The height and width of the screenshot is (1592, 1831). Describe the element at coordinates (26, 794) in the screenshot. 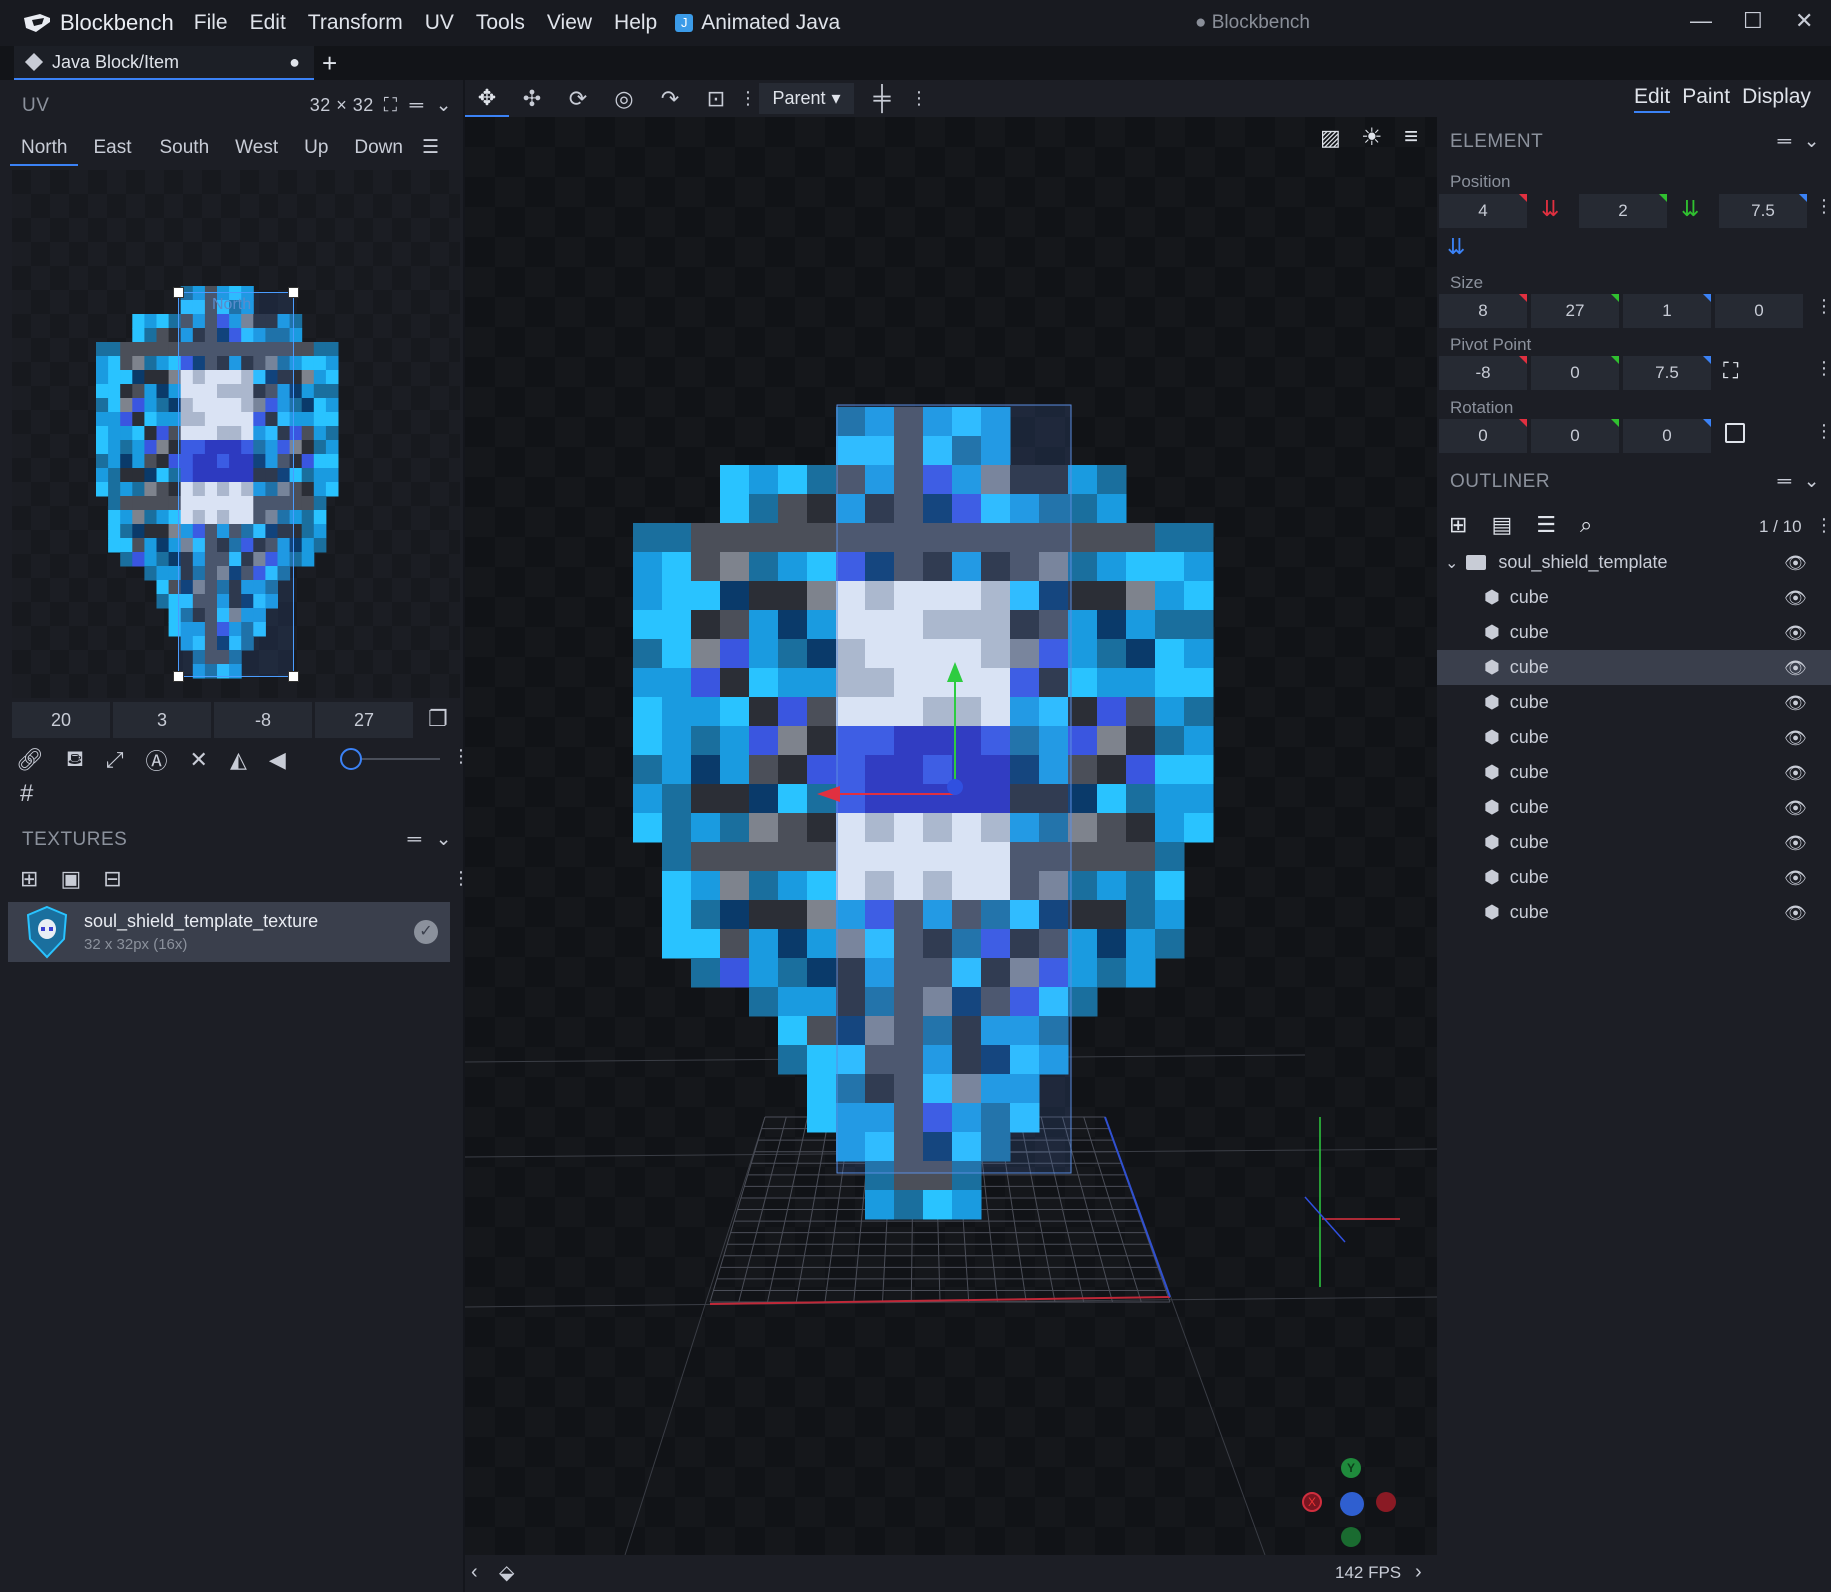

I see `grid-icon: #` at that location.